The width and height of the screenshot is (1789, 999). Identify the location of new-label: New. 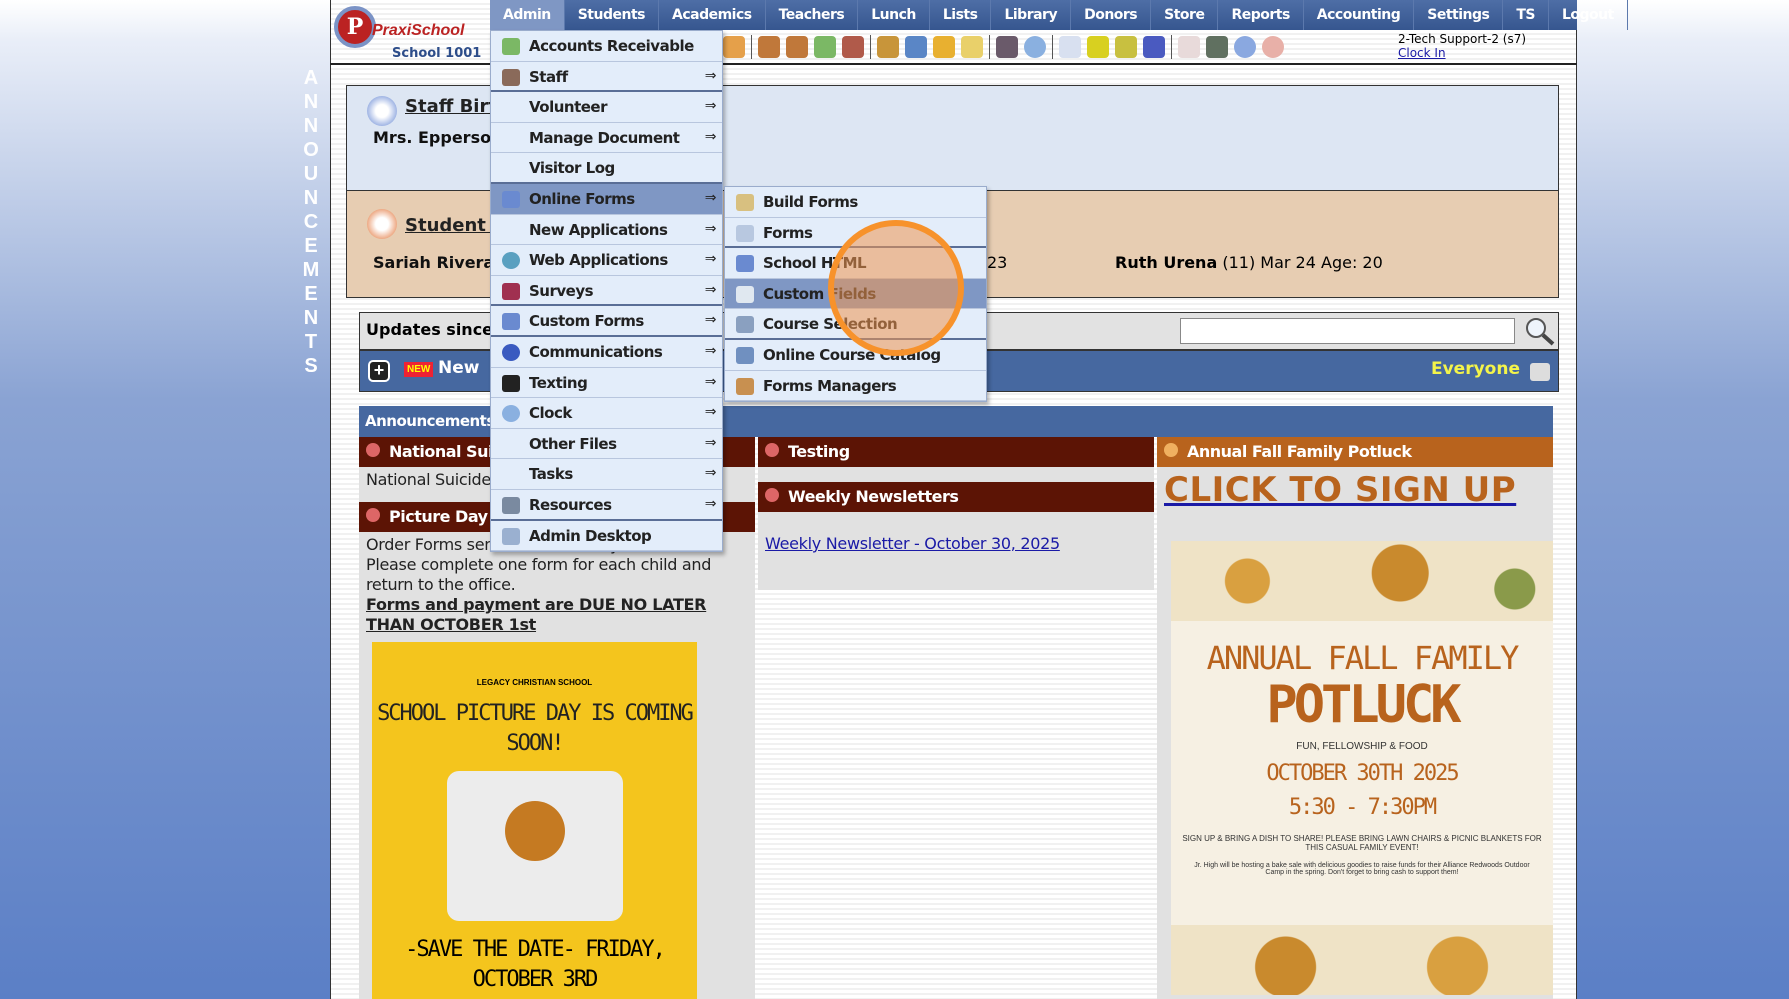
(458, 368).